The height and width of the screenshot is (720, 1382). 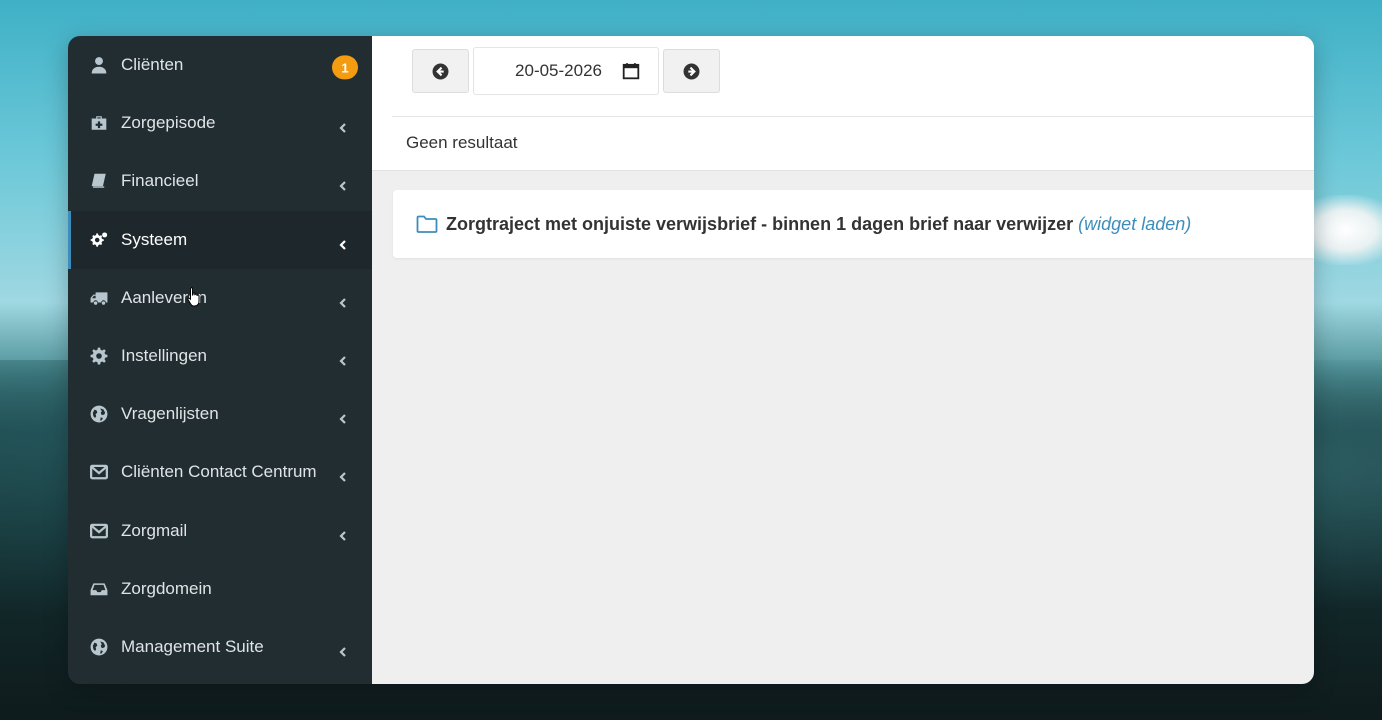 What do you see at coordinates (99, 356) in the screenshot?
I see `gear-icon` at bounding box center [99, 356].